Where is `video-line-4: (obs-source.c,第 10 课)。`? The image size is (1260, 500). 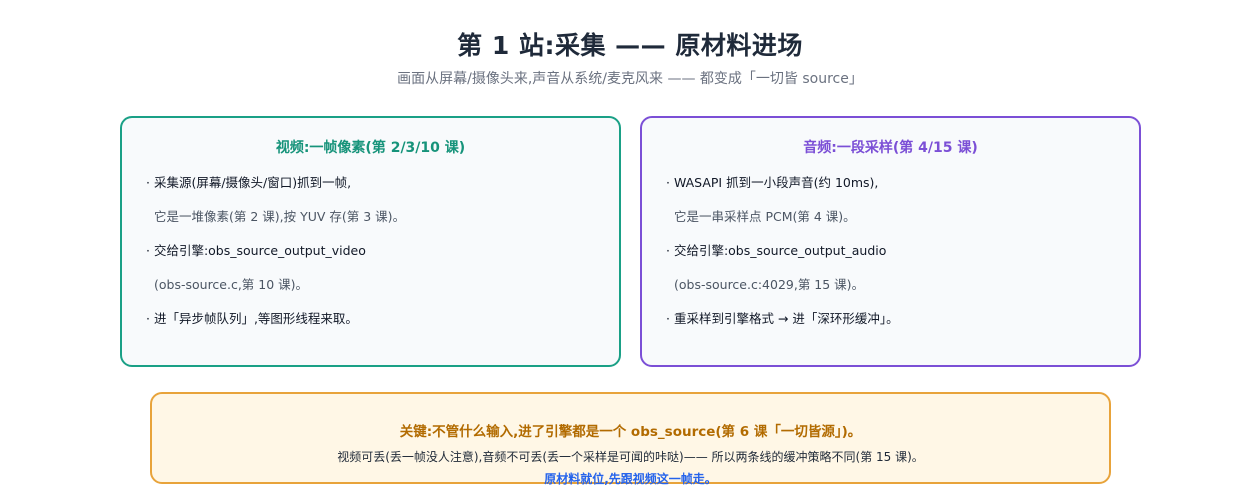
video-line-4: (obs-source.c,第 10 课)。 is located at coordinates (231, 284).